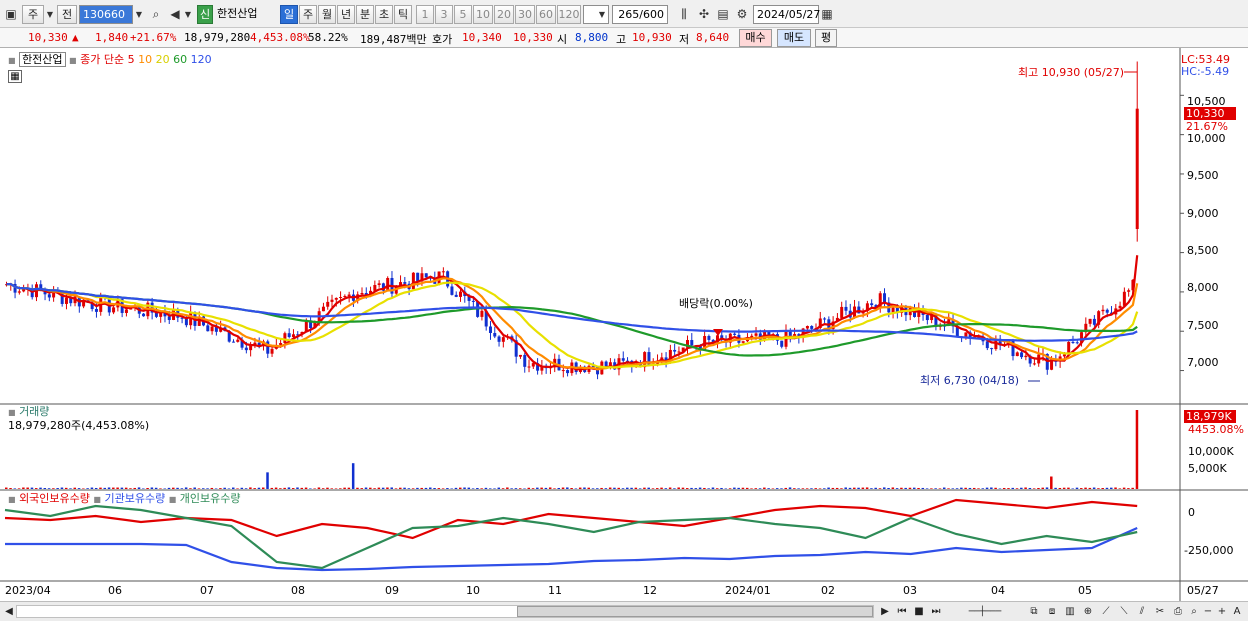  I want to click on grid-toggle-icon: ▦, so click(15, 76).